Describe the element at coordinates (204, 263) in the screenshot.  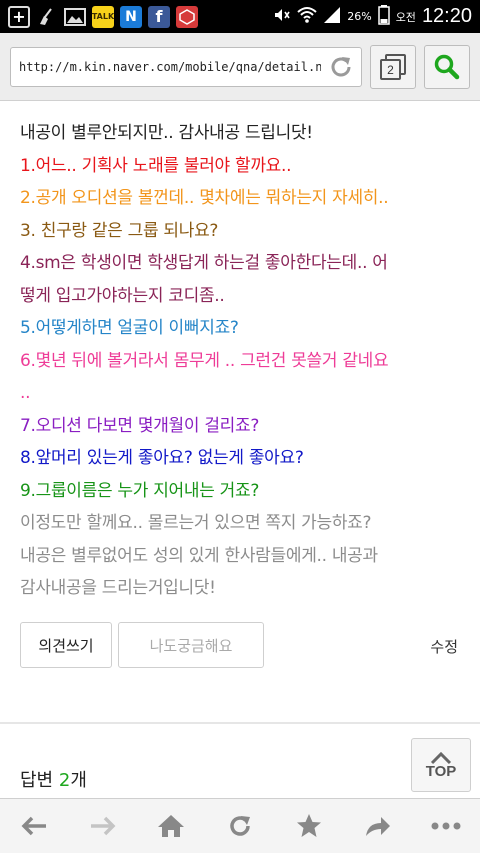
I see `question-line: 4.sm은 학생이면 학생답게 하는걸 좋아한다는데.. 어` at that location.